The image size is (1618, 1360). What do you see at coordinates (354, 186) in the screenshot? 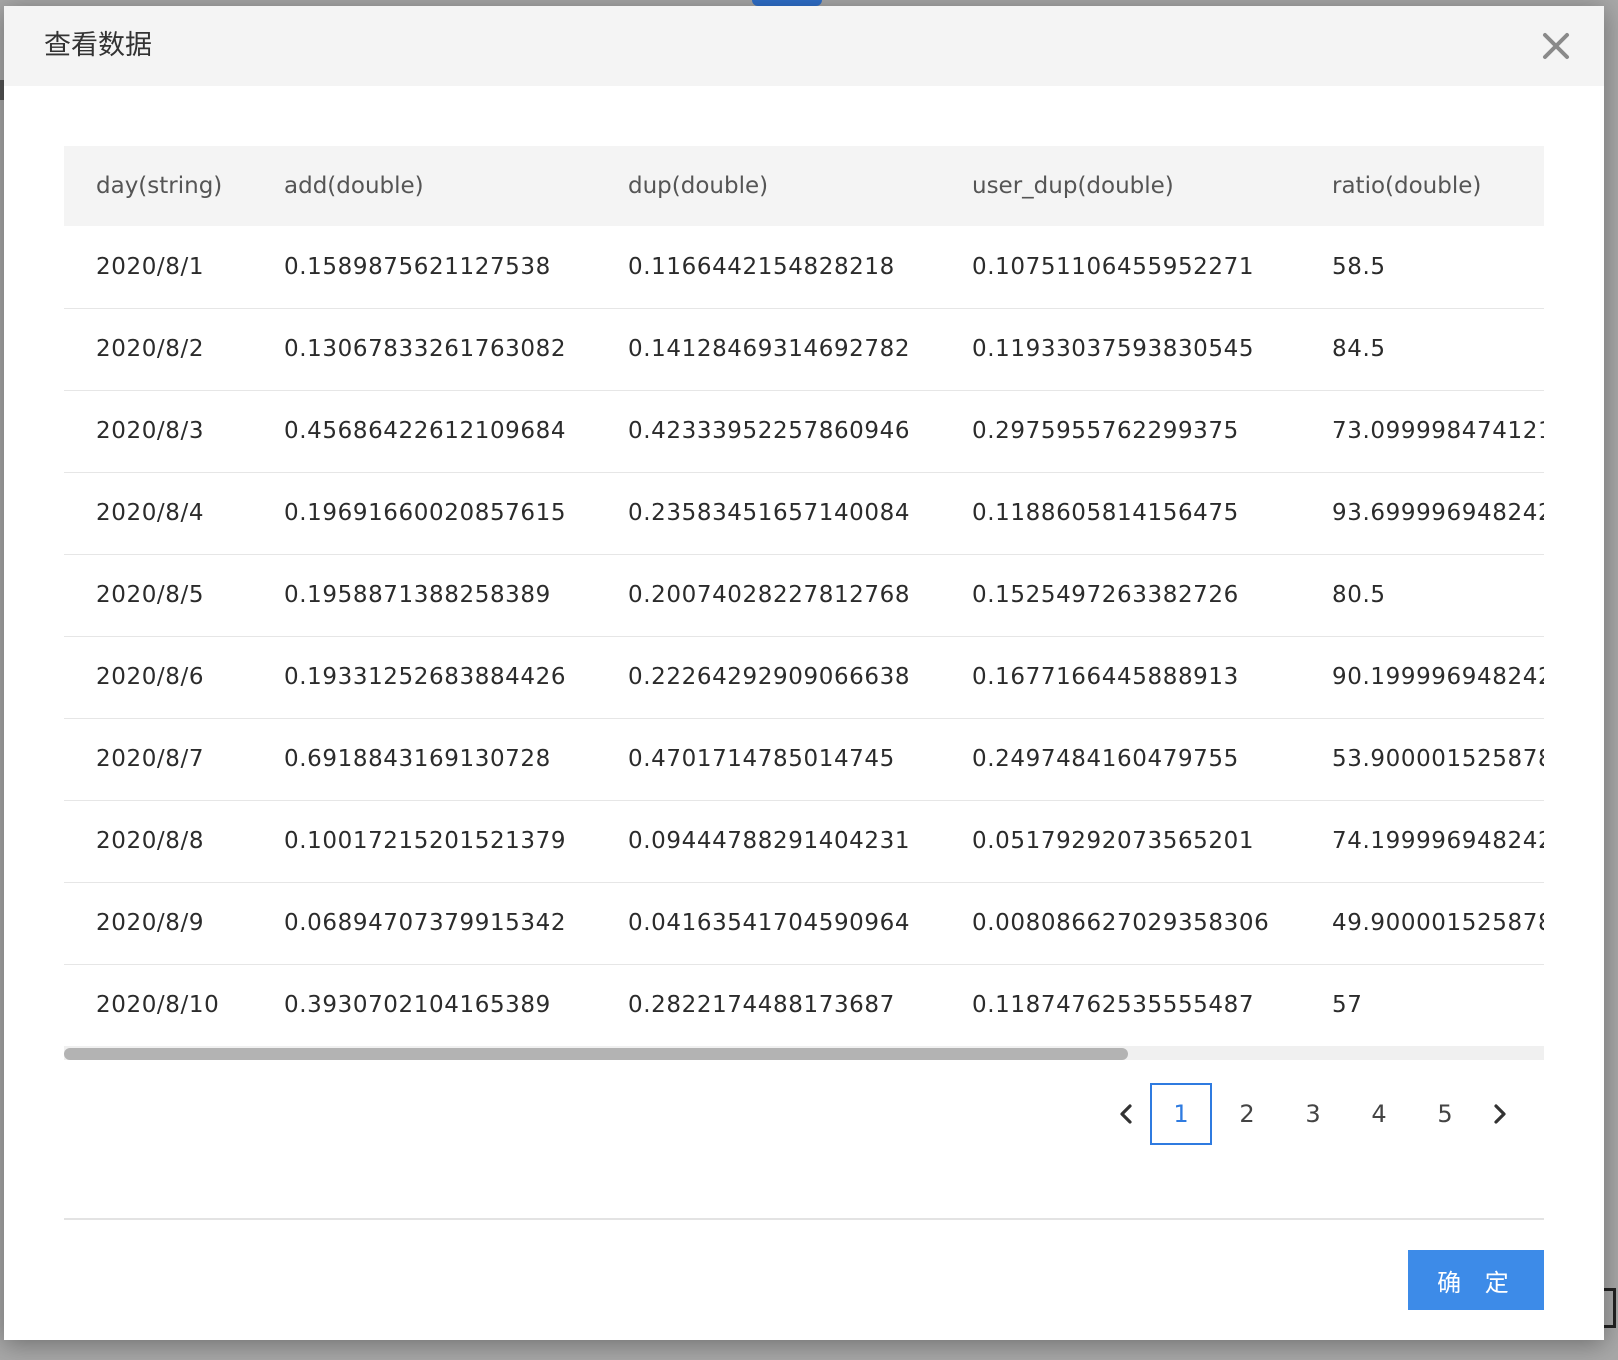
I see `column-header-add: add(double)` at bounding box center [354, 186].